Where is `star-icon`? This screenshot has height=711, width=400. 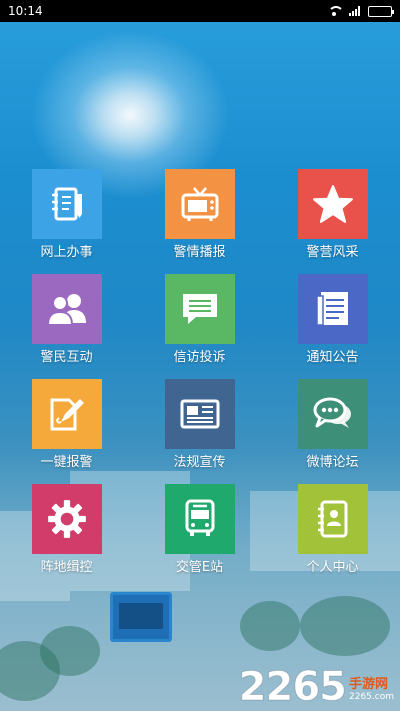
star-icon is located at coordinates (332, 204).